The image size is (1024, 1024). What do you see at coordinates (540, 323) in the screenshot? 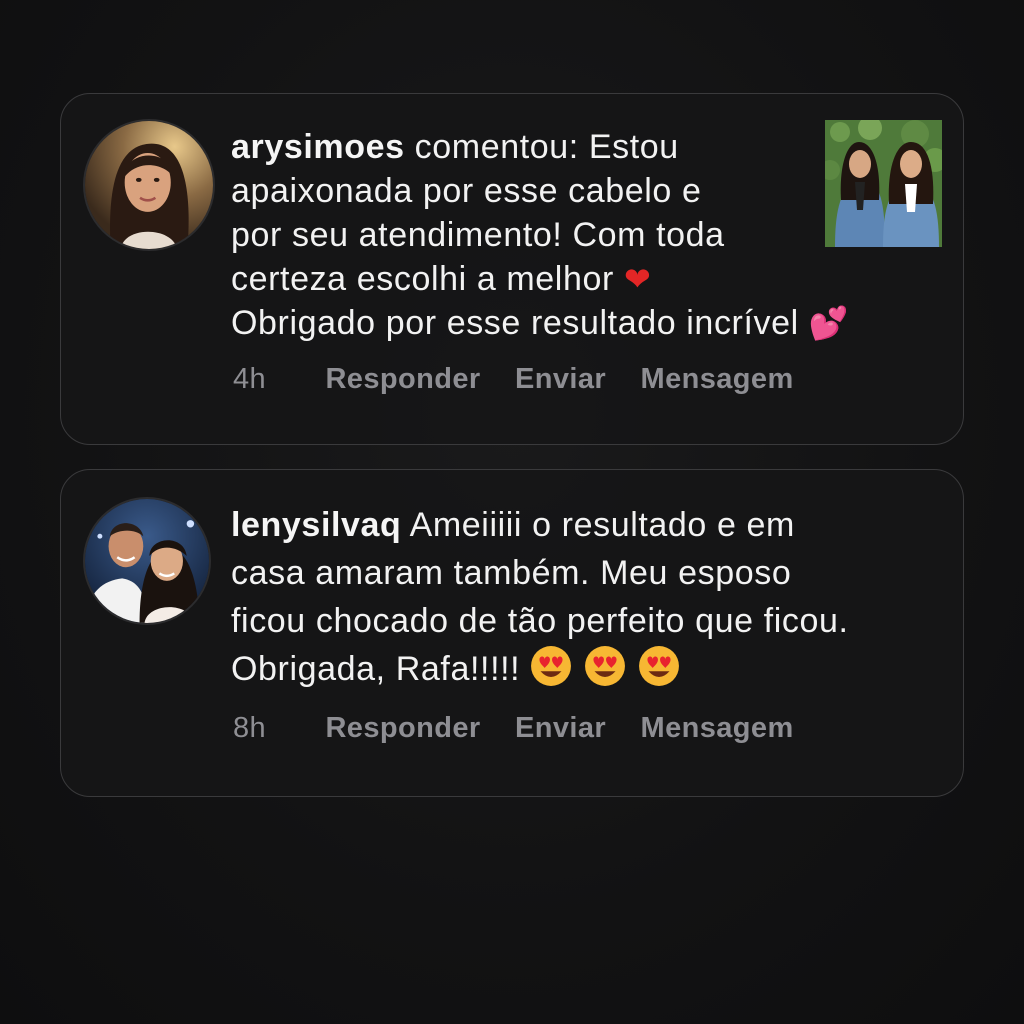
I see `comment-line: Obrigado por esse resultado incrível 💕` at bounding box center [540, 323].